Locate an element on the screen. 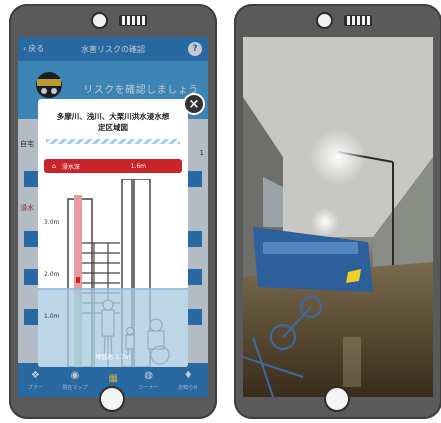  modal-title: 多摩川、浅川、大栗川洪水浸水想 定区域図 is located at coordinates (113, 122).